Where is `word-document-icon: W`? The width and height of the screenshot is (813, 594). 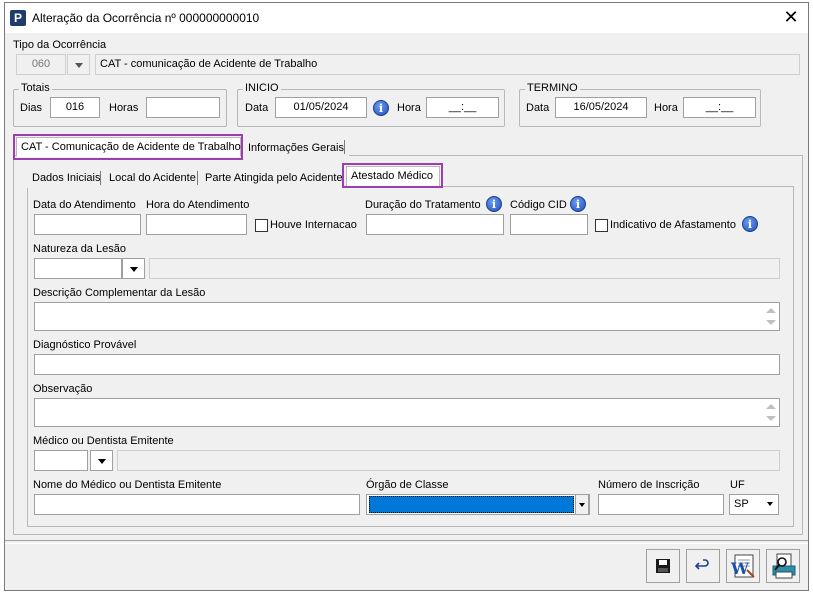
word-document-icon: W is located at coordinates (742, 566).